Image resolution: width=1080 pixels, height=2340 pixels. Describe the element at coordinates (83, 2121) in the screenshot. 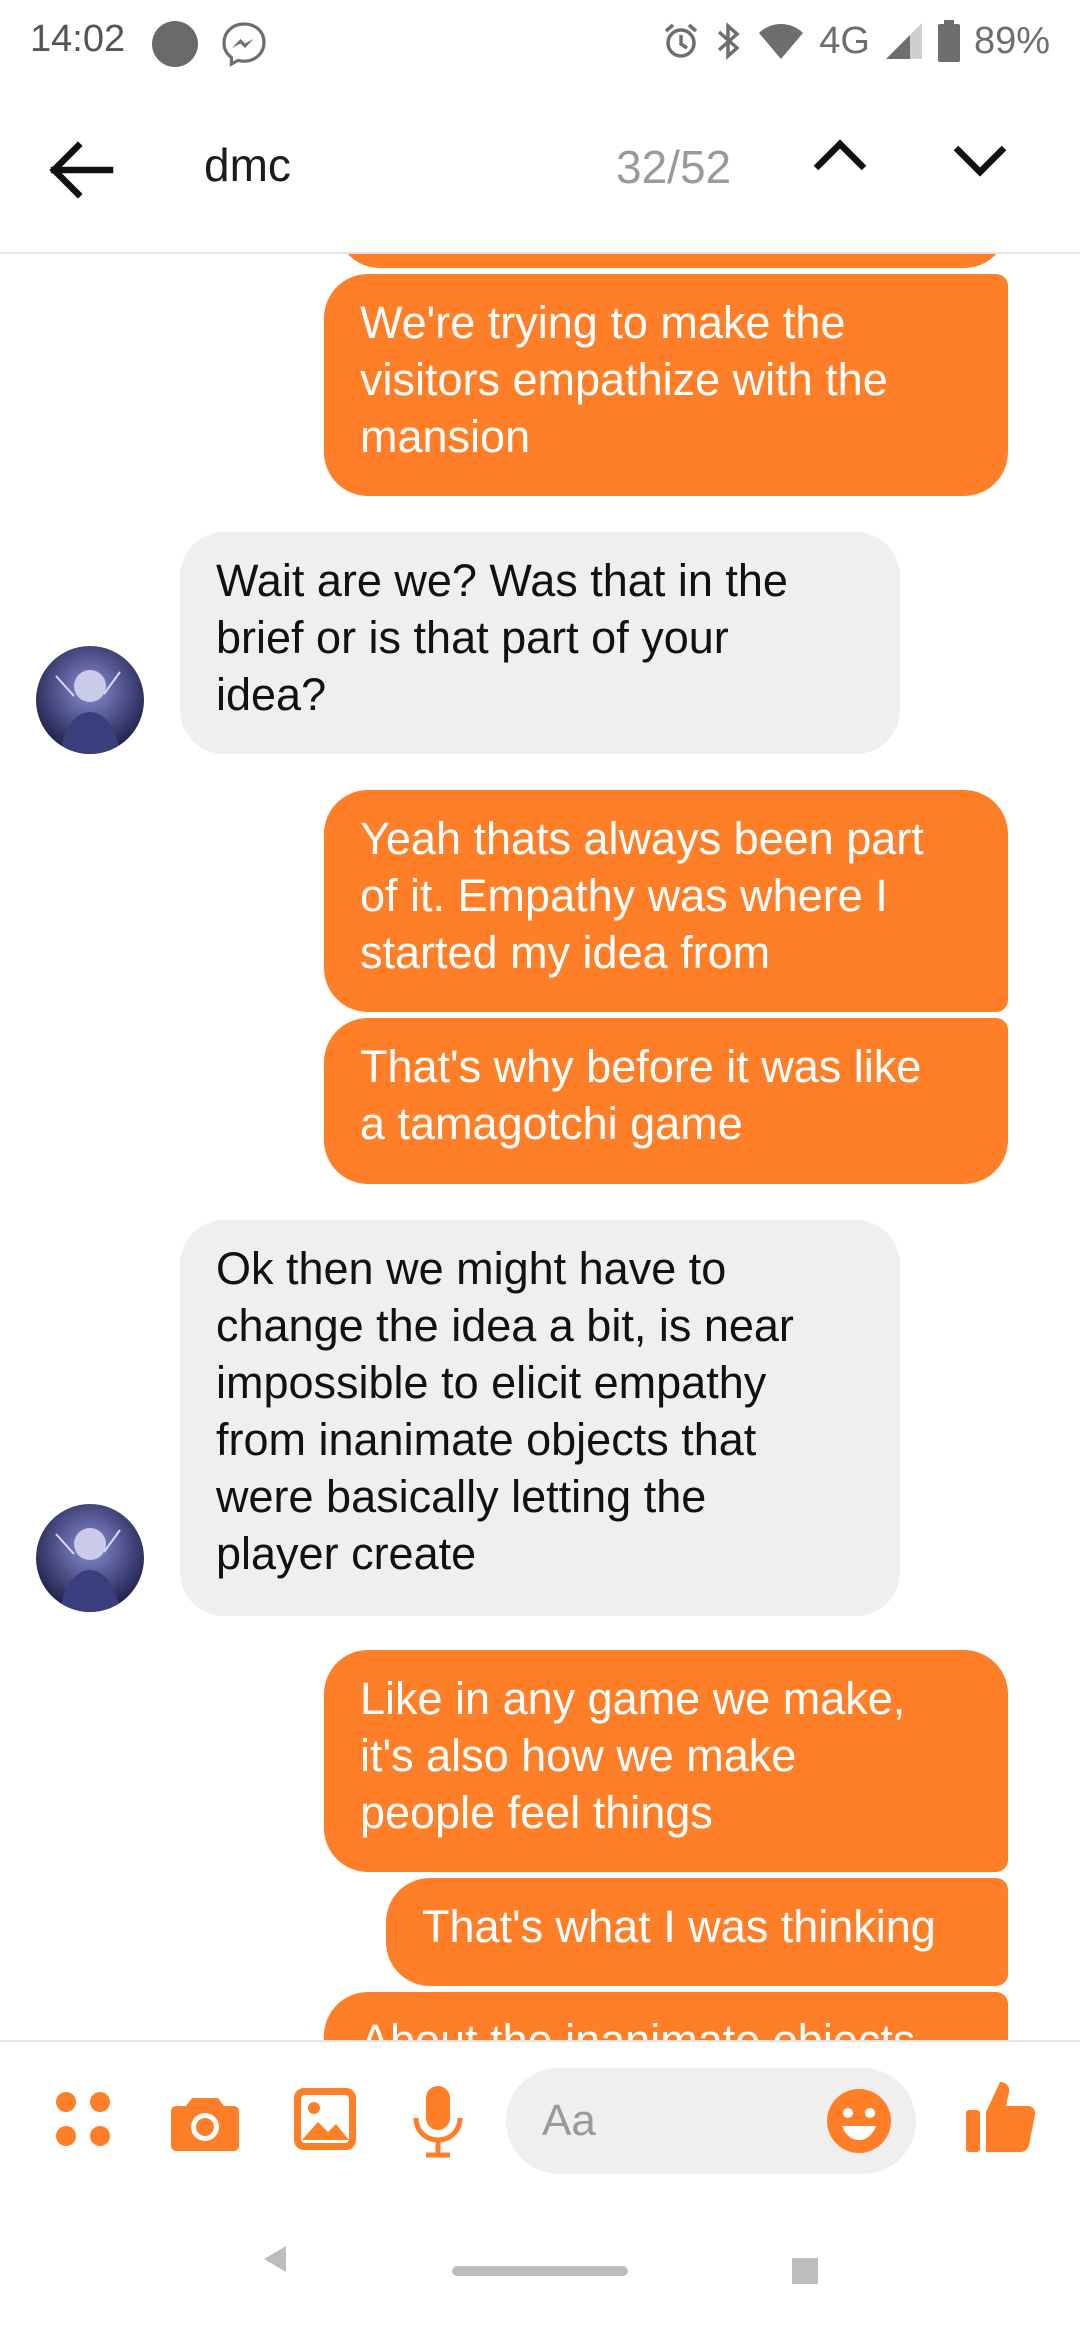

I see `apps-icon` at that location.